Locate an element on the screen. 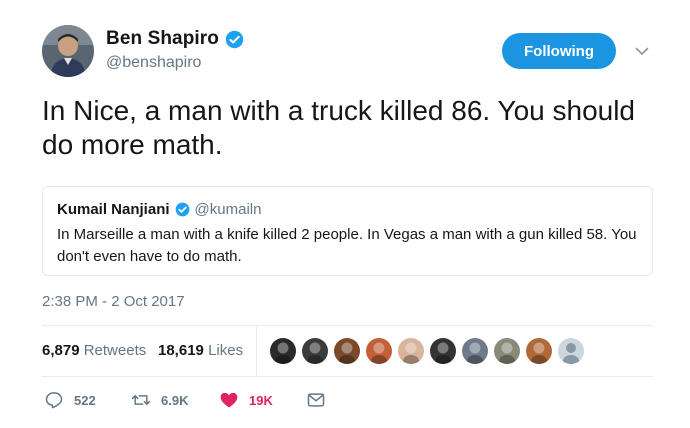 This screenshot has height=428, width=690. likes-label: Likes is located at coordinates (226, 350).